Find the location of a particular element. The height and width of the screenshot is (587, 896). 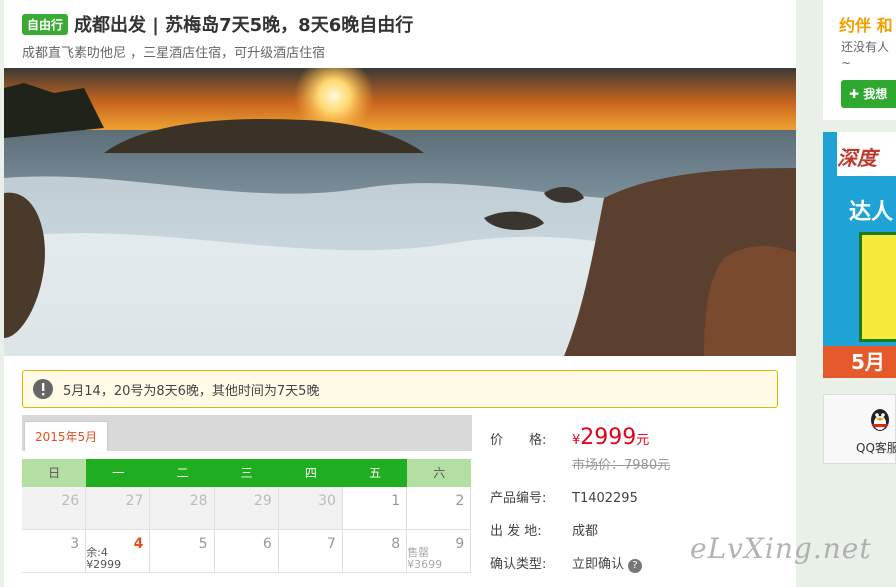

market-price: 市场价：7980元 is located at coordinates (621, 465).